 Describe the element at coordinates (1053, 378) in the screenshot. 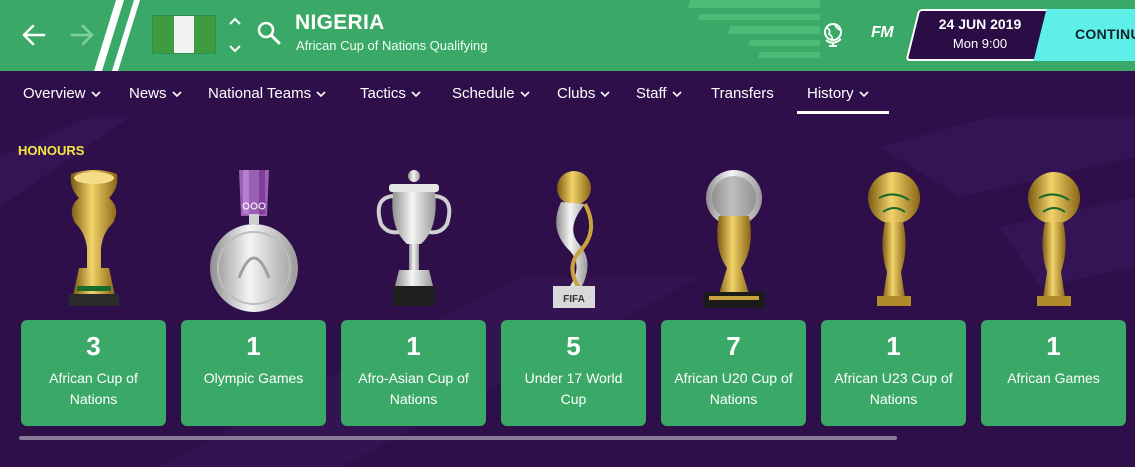

I see `honour-label: African Games` at that location.